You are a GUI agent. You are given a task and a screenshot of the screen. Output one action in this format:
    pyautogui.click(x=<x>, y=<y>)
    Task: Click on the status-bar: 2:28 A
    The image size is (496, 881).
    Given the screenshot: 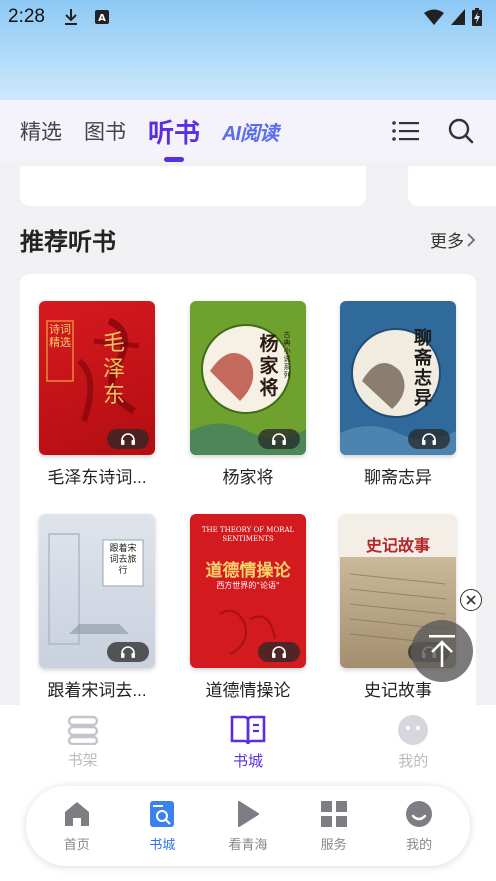 What is the action you would take?
    pyautogui.click(x=248, y=50)
    